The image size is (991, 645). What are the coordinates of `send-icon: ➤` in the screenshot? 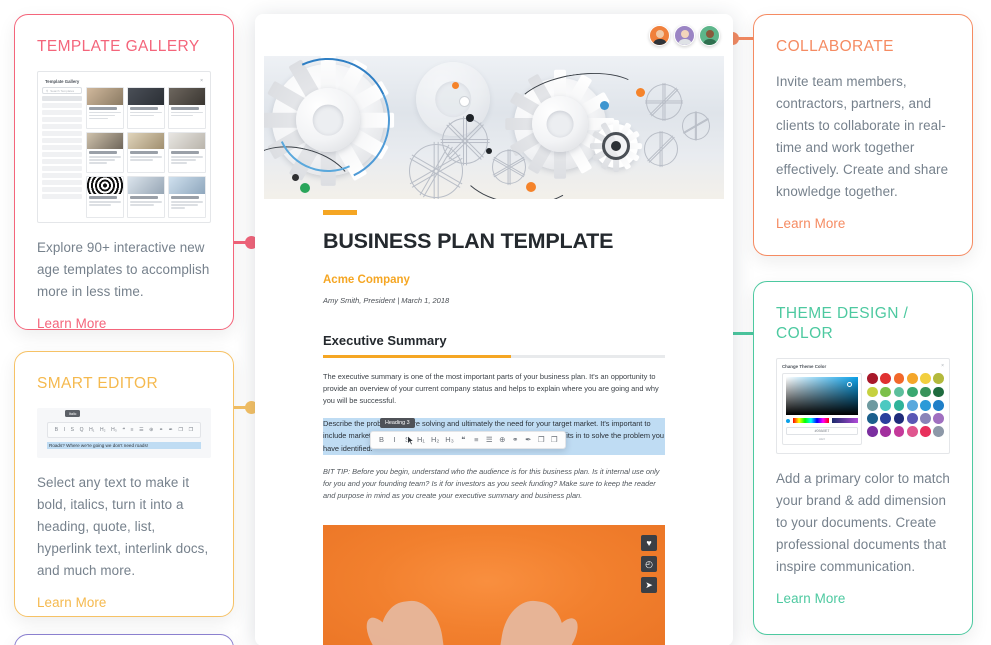 It's located at (649, 585).